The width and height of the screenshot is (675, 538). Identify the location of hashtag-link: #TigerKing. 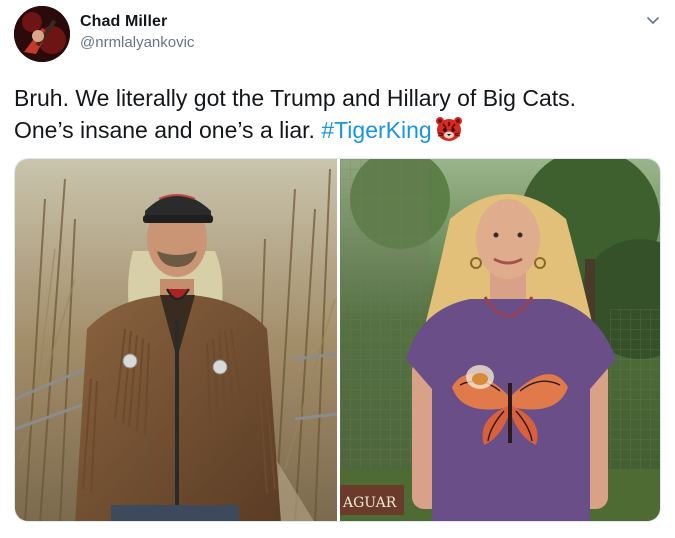
(376, 130).